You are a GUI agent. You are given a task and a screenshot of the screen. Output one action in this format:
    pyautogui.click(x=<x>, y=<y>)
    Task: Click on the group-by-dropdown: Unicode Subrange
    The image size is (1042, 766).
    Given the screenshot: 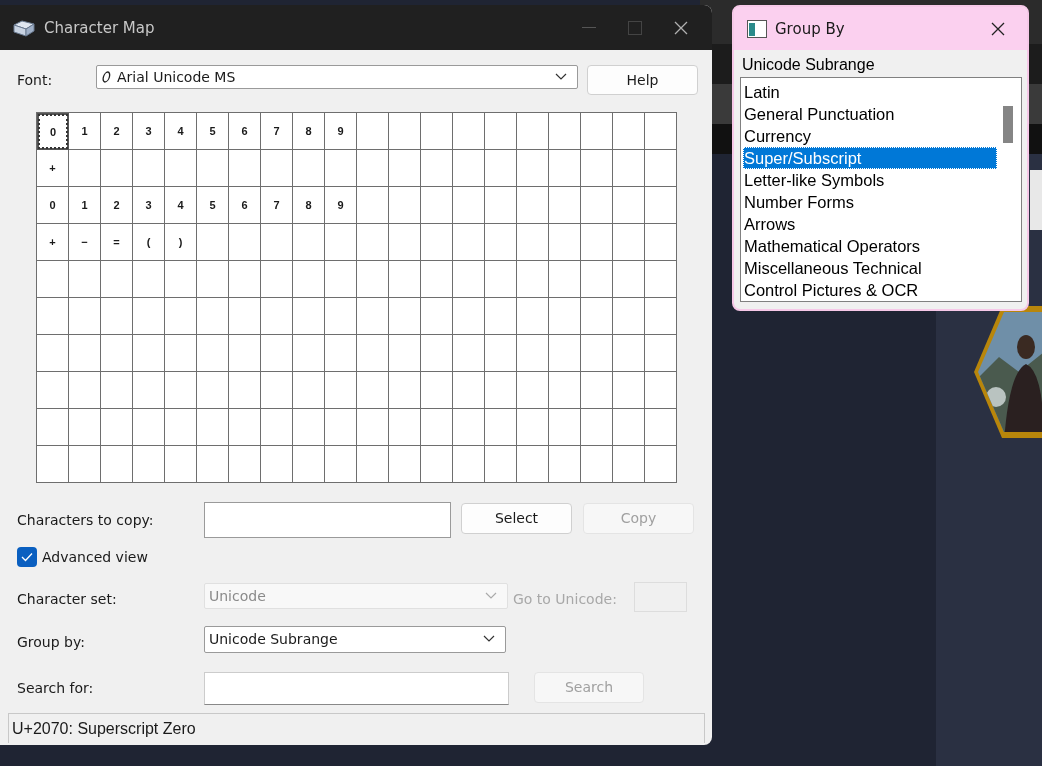 What is the action you would take?
    pyautogui.click(x=355, y=639)
    